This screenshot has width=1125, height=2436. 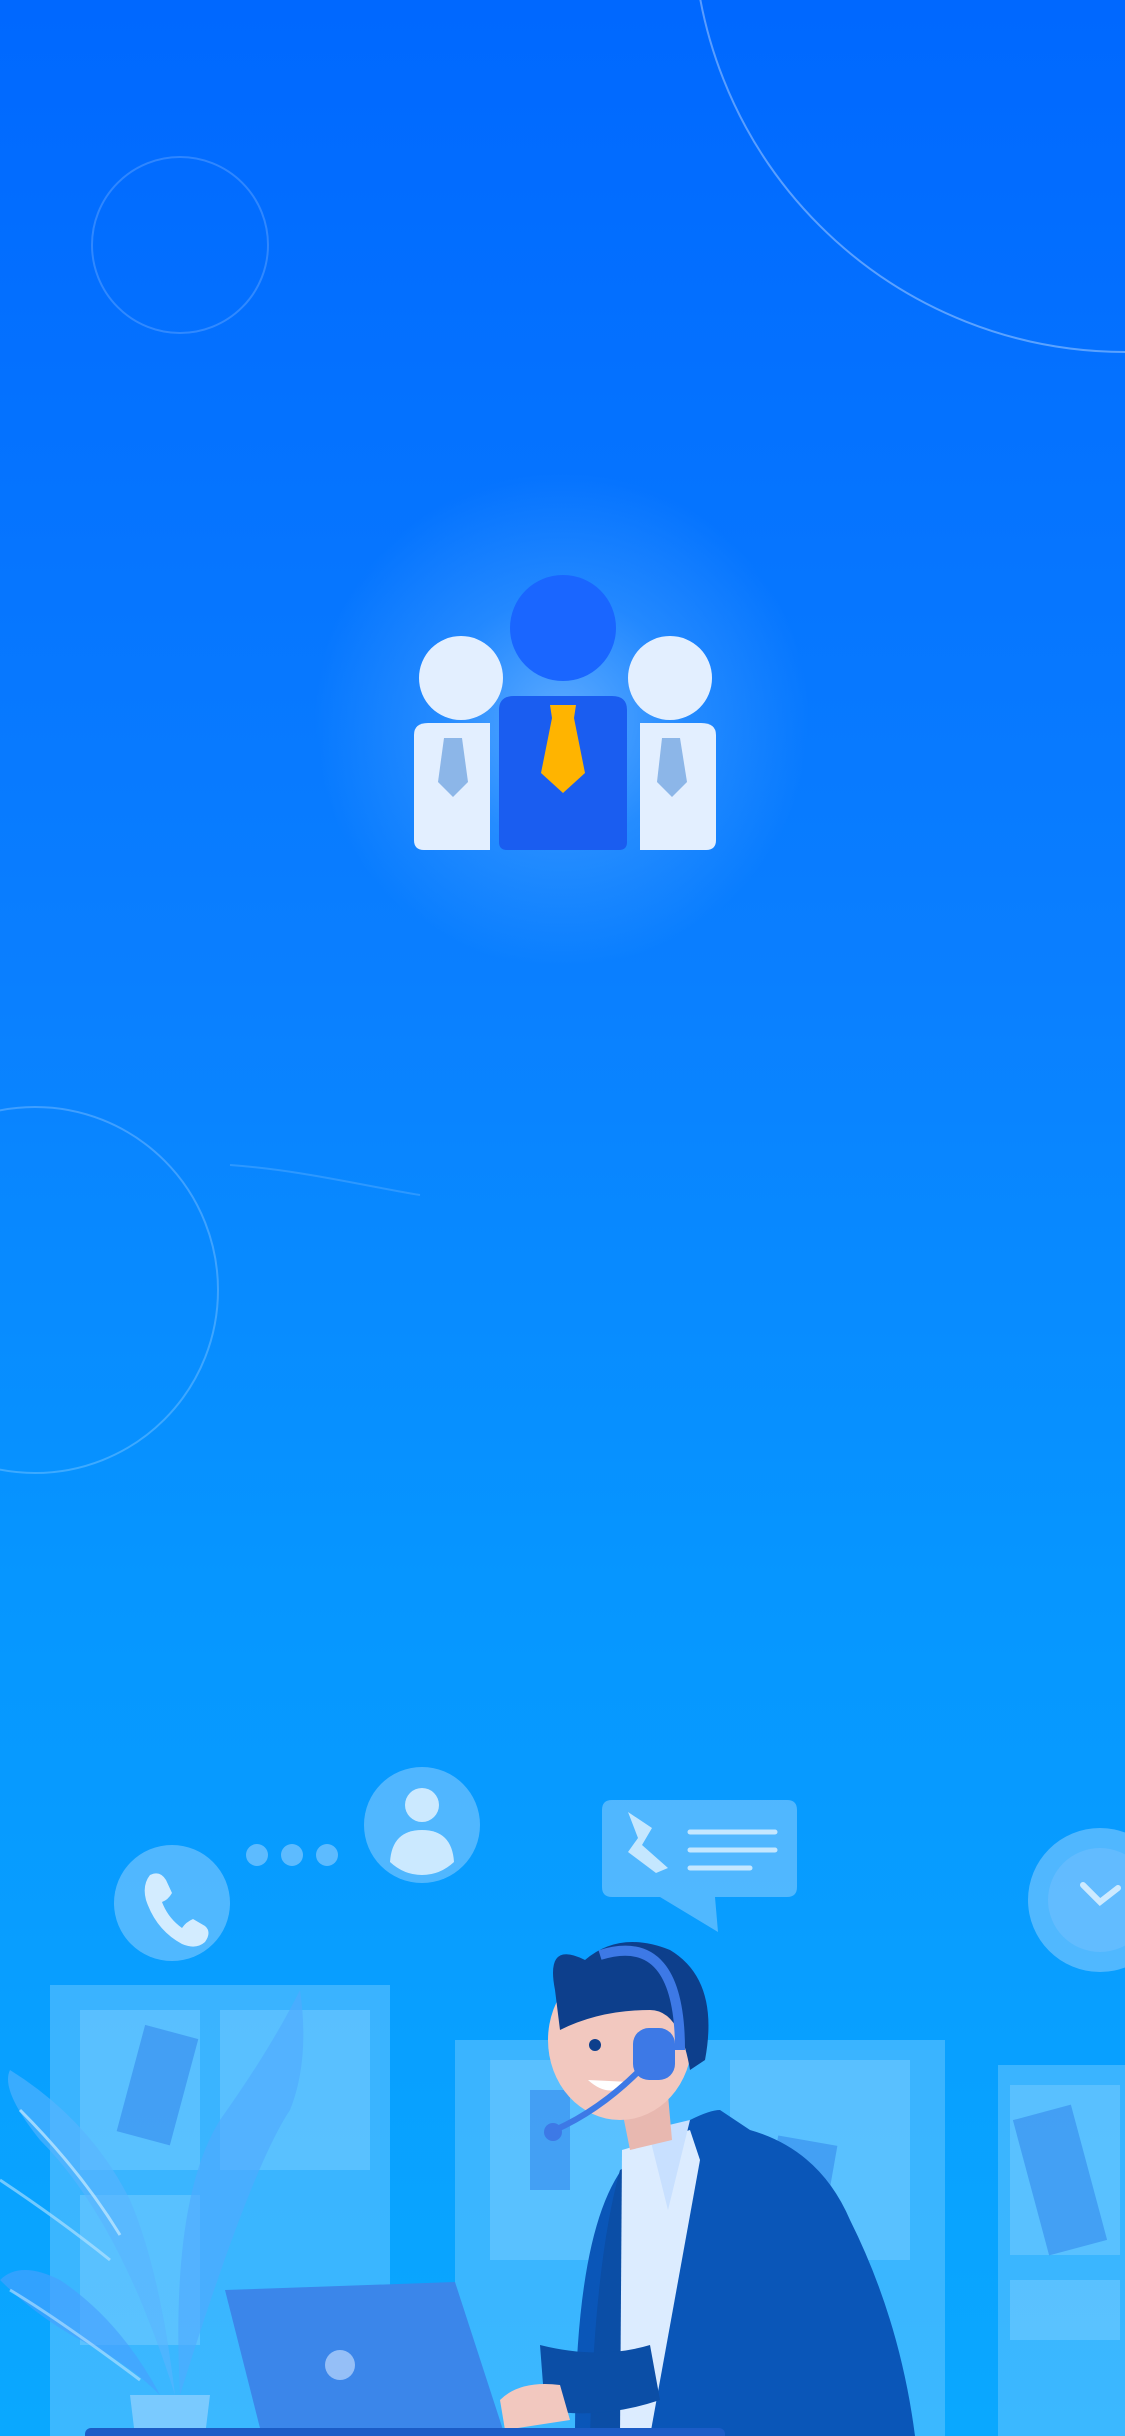 What do you see at coordinates (292, 1855) in the screenshot?
I see `ellipsis-icon` at bounding box center [292, 1855].